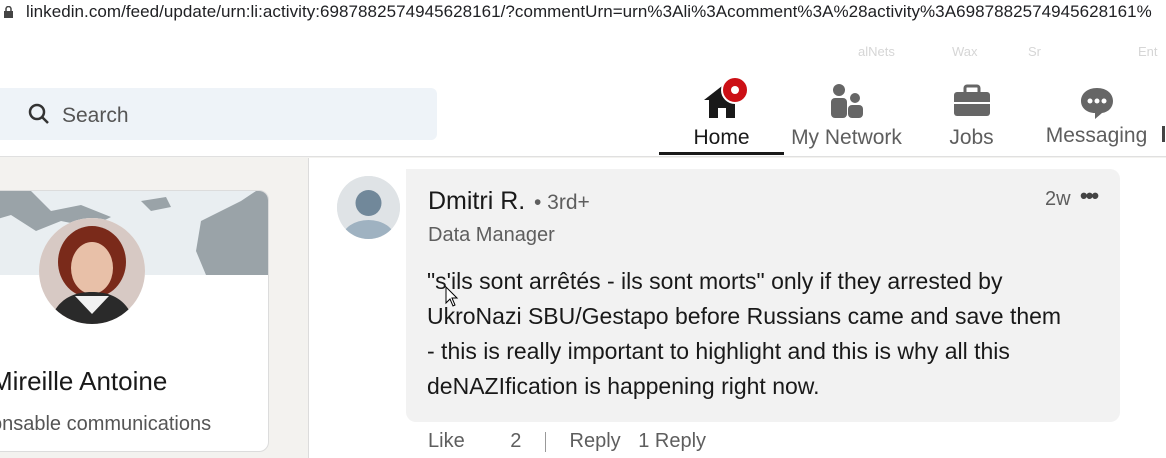 The image size is (1166, 458). Describe the element at coordinates (846, 137) in the screenshot. I see `nav-my-network-label: My Network` at that location.